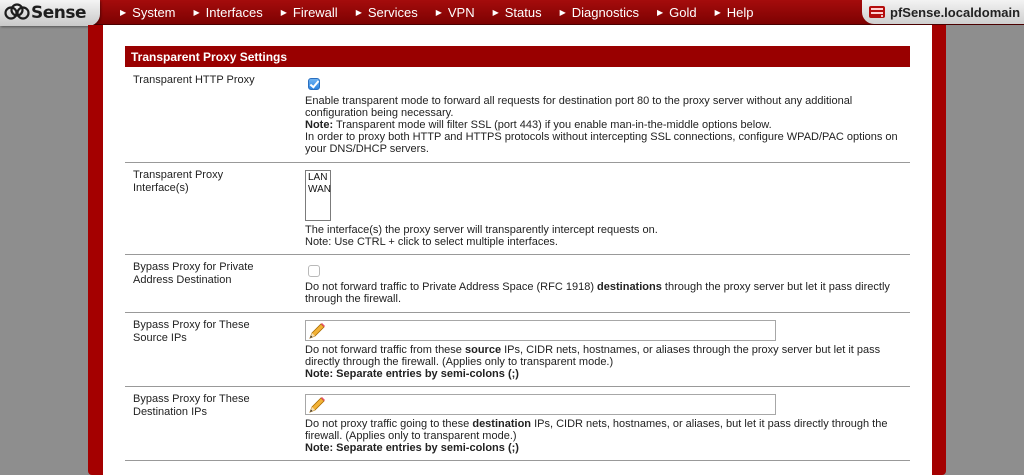 The width and height of the screenshot is (1024, 475). What do you see at coordinates (182, 280) in the screenshot?
I see `label-line: Address Destination` at bounding box center [182, 280].